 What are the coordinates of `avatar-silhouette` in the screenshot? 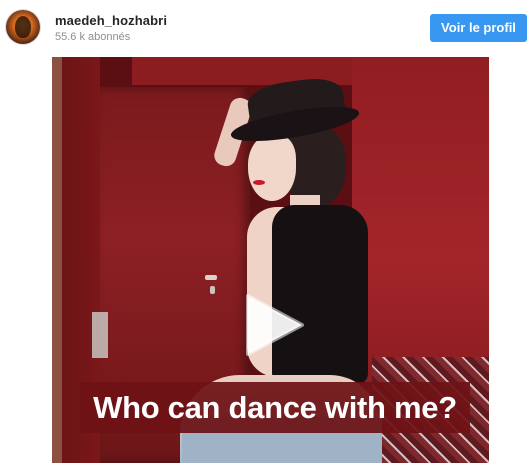 It's located at (23, 27).